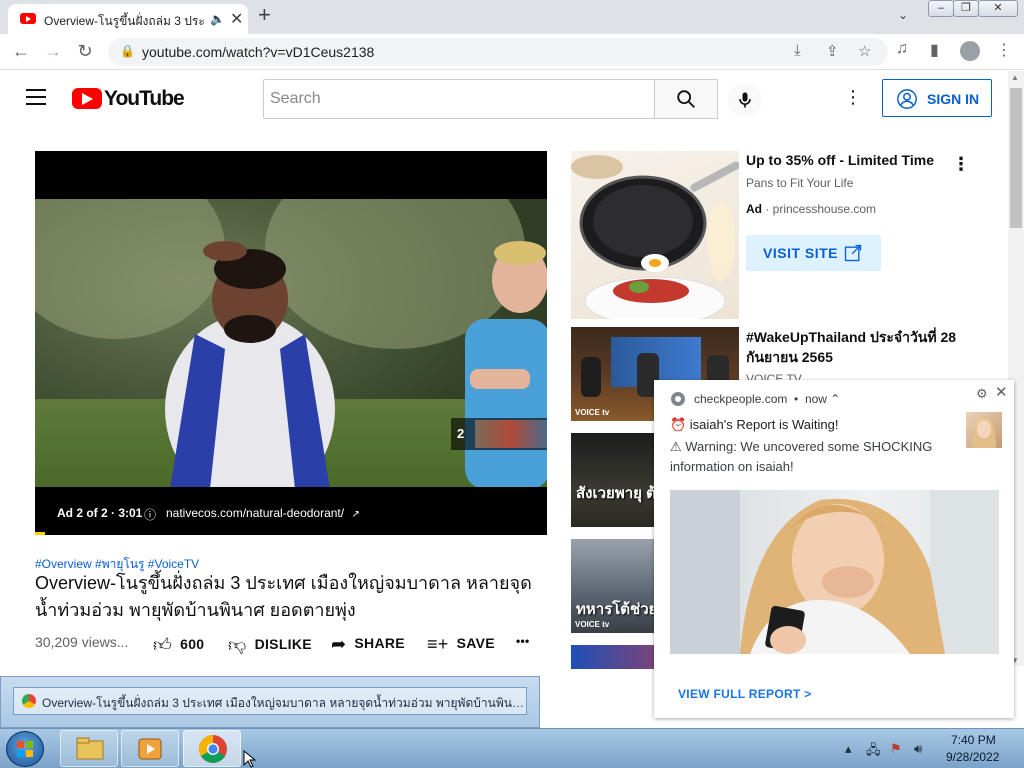 The height and width of the screenshot is (768, 1024). I want to click on media-player-icon, so click(150, 749).